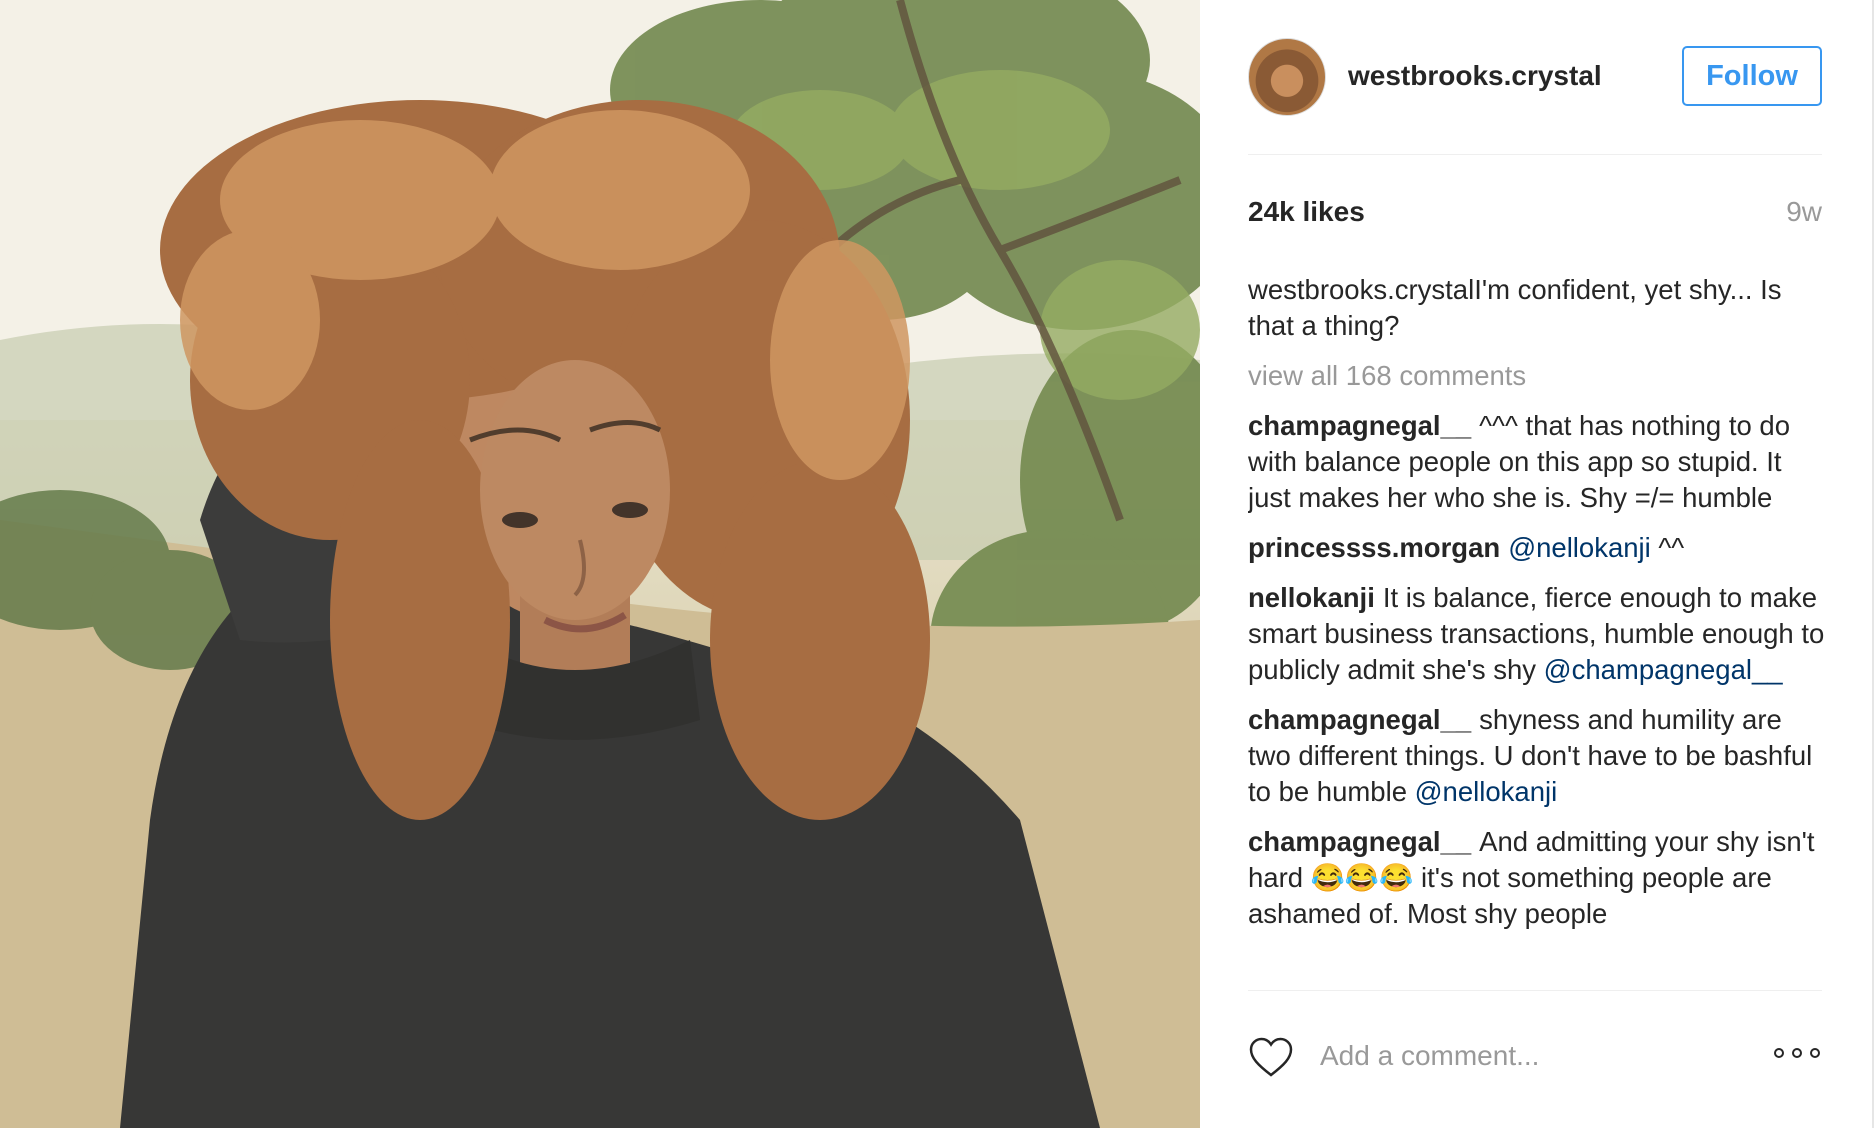 This screenshot has height=1128, width=1874. I want to click on header-username: westbrooks.crystal, so click(1475, 76).